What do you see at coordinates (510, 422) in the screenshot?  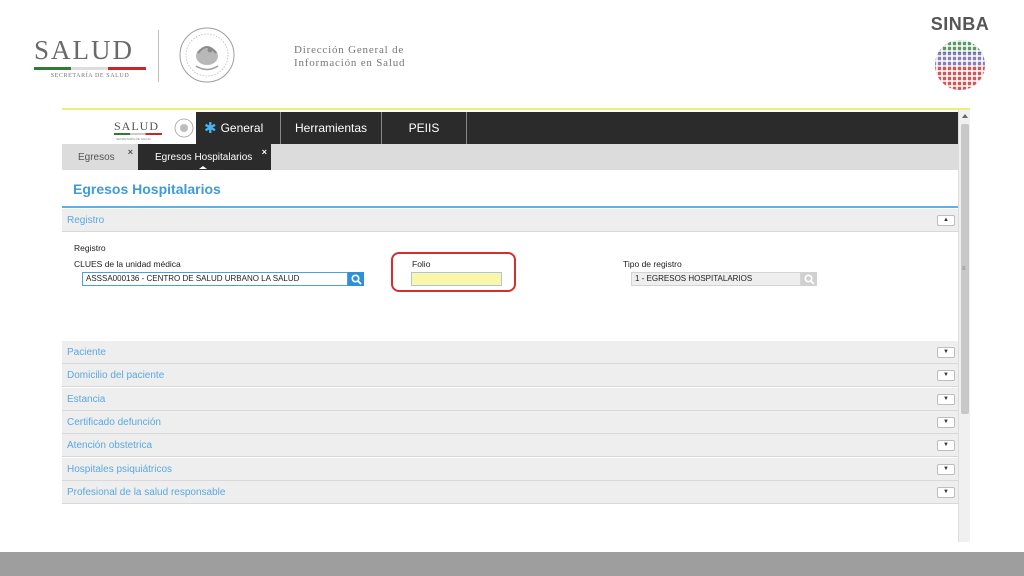 I see `section-certificado-defuncion: Certificado defunción ▼` at bounding box center [510, 422].